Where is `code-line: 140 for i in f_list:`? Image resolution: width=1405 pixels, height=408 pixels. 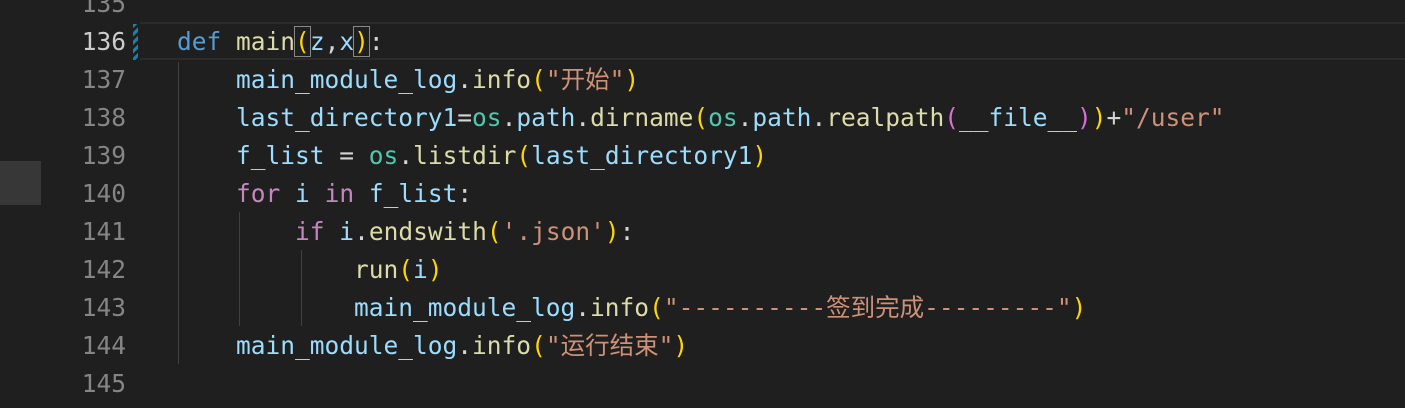 code-line: 140 for i in f_list: is located at coordinates (702, 194).